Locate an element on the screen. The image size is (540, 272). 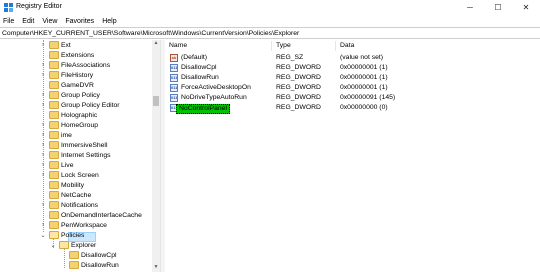
column-header-name: Name is located at coordinates (178, 46).